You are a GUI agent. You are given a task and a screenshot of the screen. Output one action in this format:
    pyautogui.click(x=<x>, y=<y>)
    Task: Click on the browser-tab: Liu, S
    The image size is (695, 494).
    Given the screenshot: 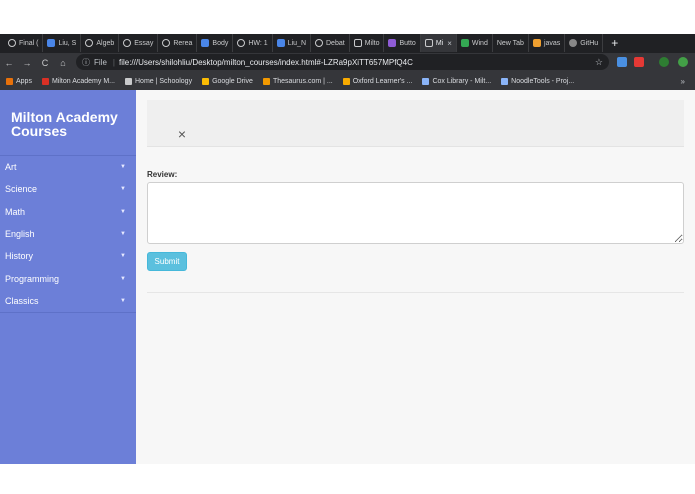 What is the action you would take?
    pyautogui.click(x=62, y=43)
    